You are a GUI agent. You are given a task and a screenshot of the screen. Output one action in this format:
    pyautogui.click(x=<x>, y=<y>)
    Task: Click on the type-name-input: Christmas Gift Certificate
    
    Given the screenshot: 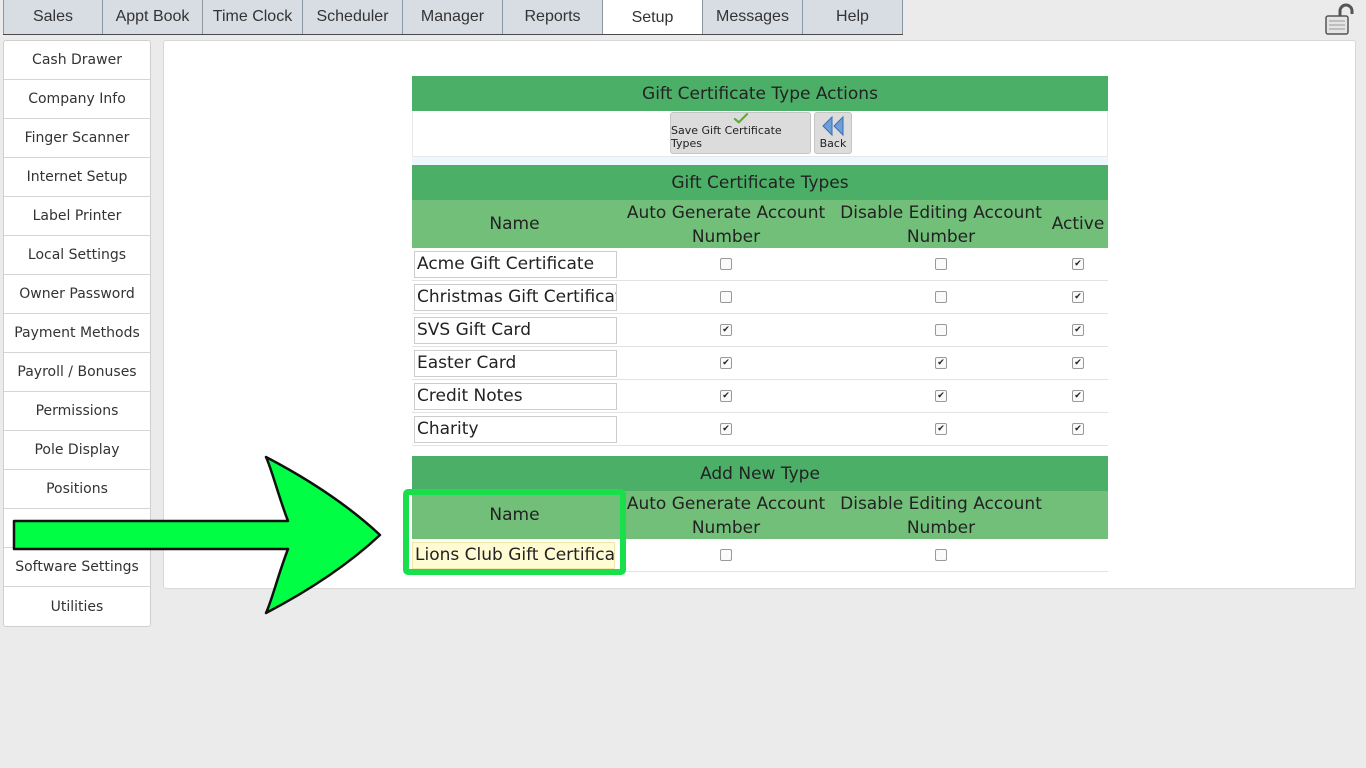 What is the action you would take?
    pyautogui.click(x=515, y=297)
    